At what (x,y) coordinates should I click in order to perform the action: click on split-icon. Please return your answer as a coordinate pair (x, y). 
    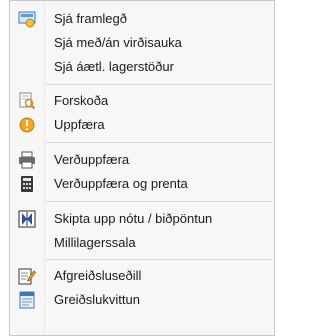
    Looking at the image, I should click on (27, 219).